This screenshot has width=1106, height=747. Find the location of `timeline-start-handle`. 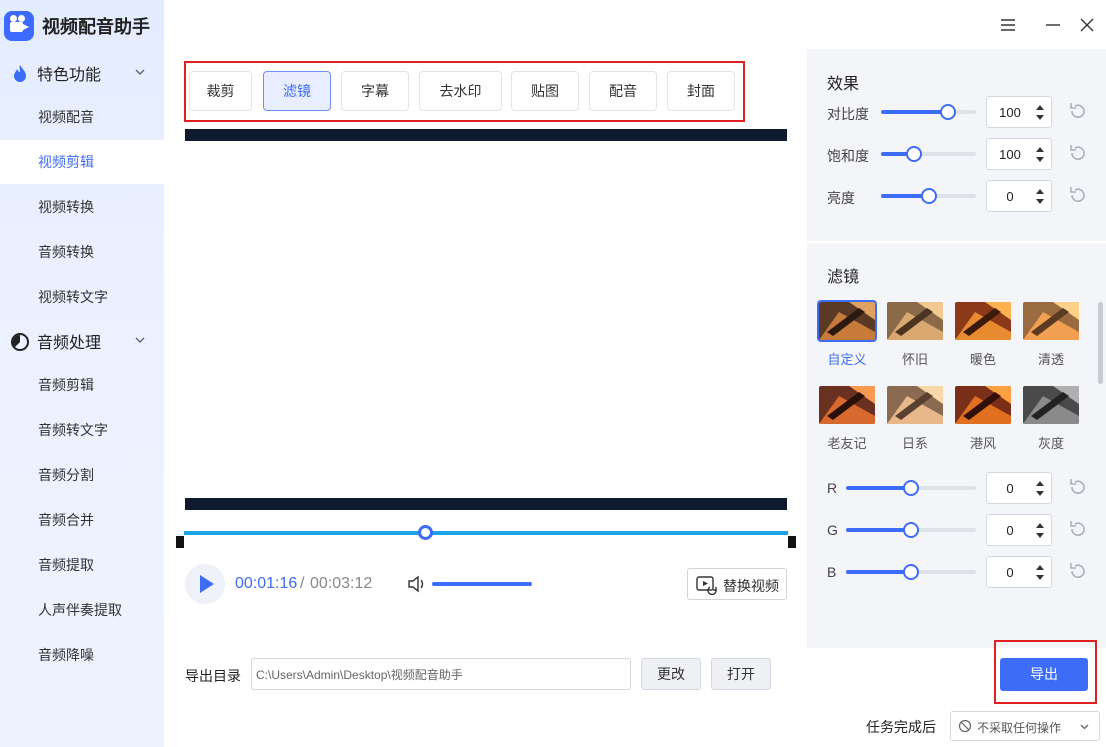

timeline-start-handle is located at coordinates (180, 542).